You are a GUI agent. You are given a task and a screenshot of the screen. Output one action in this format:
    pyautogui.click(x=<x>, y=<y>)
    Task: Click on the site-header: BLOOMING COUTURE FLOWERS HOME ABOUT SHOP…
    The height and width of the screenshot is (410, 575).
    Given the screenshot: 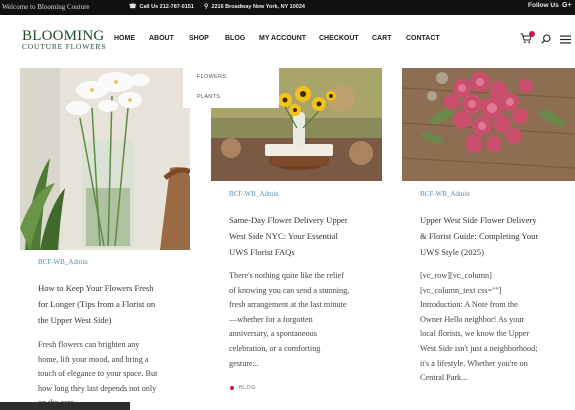 What is the action you would take?
    pyautogui.click(x=287, y=41)
    